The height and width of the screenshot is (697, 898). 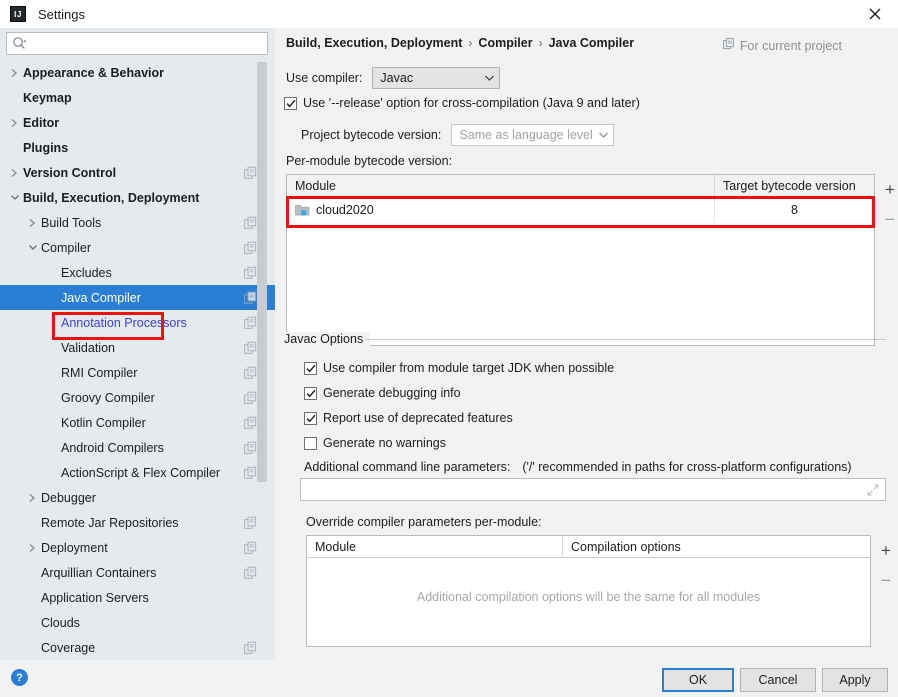 What do you see at coordinates (310, 418) in the screenshot?
I see `report-deprecated-checkbox` at bounding box center [310, 418].